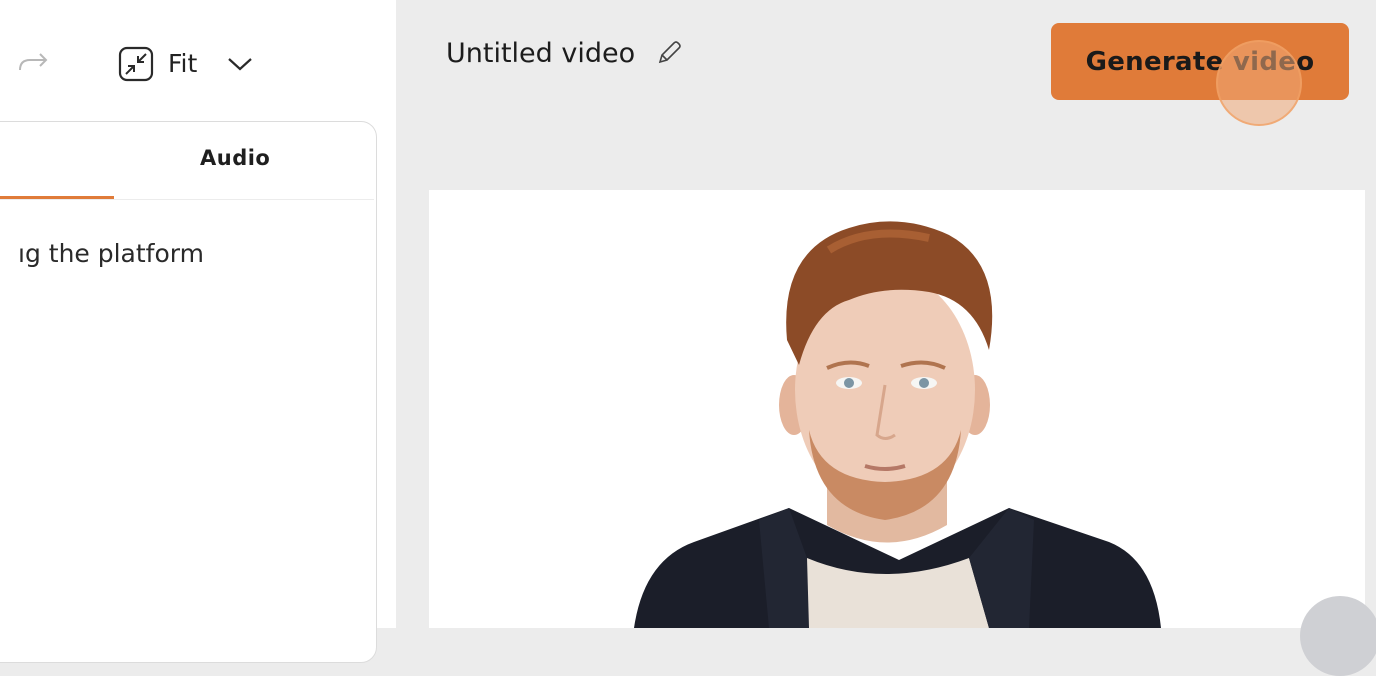 The width and height of the screenshot is (1376, 676). I want to click on fit-screen-icon, so click(136, 64).